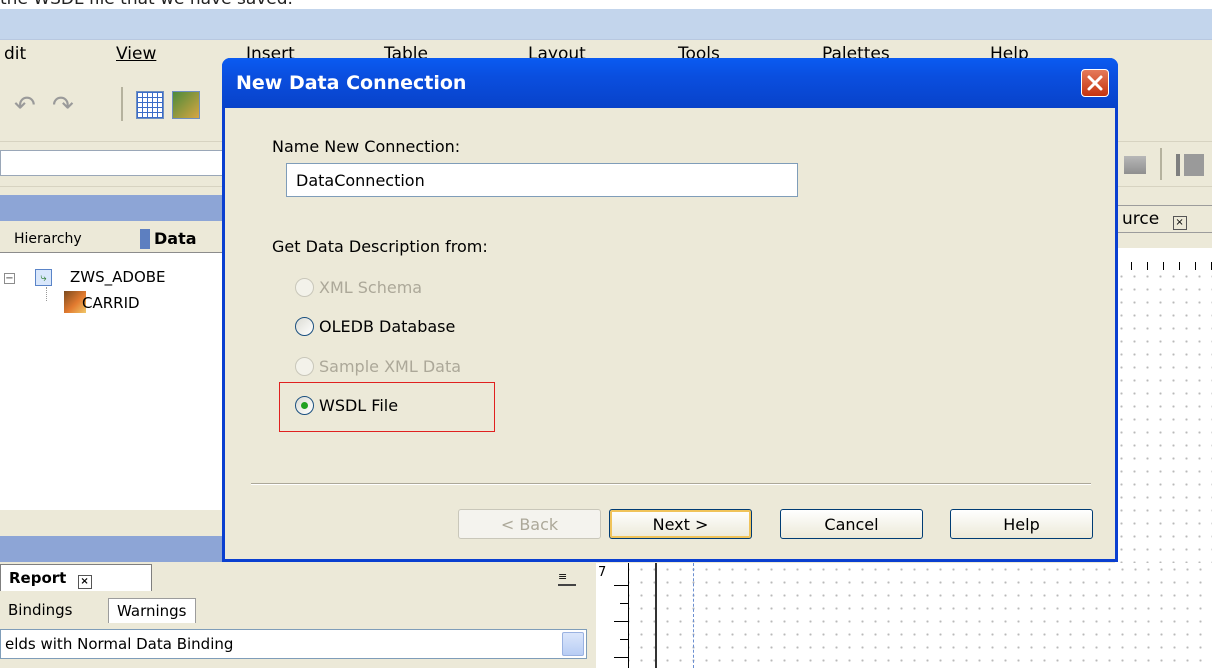  I want to click on dialog-title: New Data Connection, so click(351, 83).